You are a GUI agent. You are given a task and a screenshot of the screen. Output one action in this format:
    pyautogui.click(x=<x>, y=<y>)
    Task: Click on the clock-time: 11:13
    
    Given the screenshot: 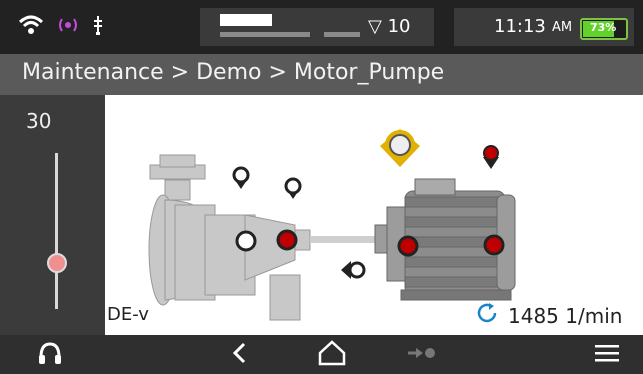 What is the action you would take?
    pyautogui.click(x=520, y=26)
    